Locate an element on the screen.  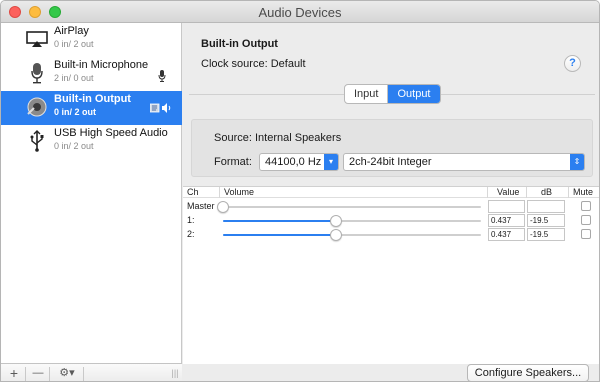
usb-icon is located at coordinates (37, 141).